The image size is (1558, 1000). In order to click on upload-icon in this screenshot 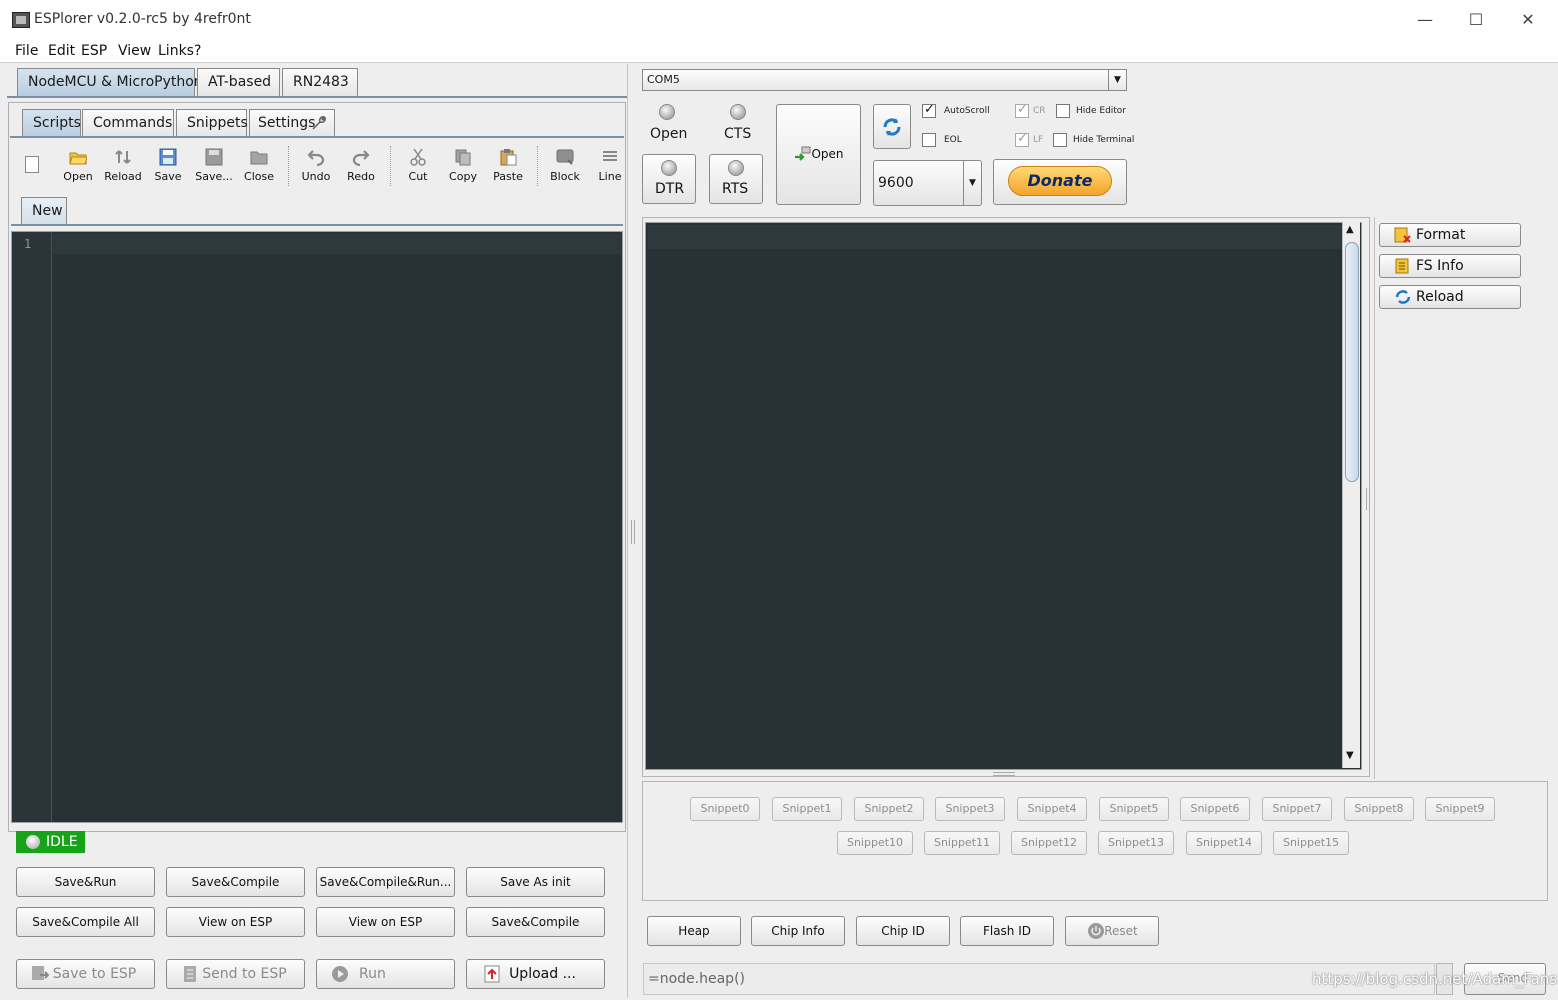, I will do `click(492, 974)`.